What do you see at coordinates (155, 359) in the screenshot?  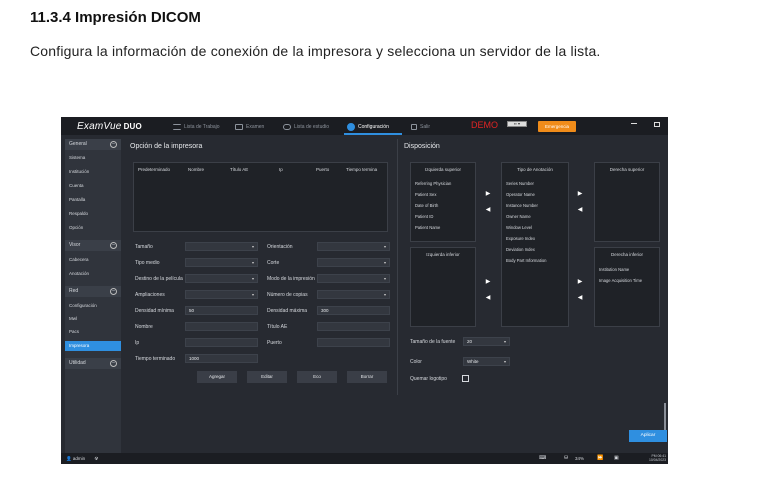 I see `timeout-label: Tiempo terminado` at bounding box center [155, 359].